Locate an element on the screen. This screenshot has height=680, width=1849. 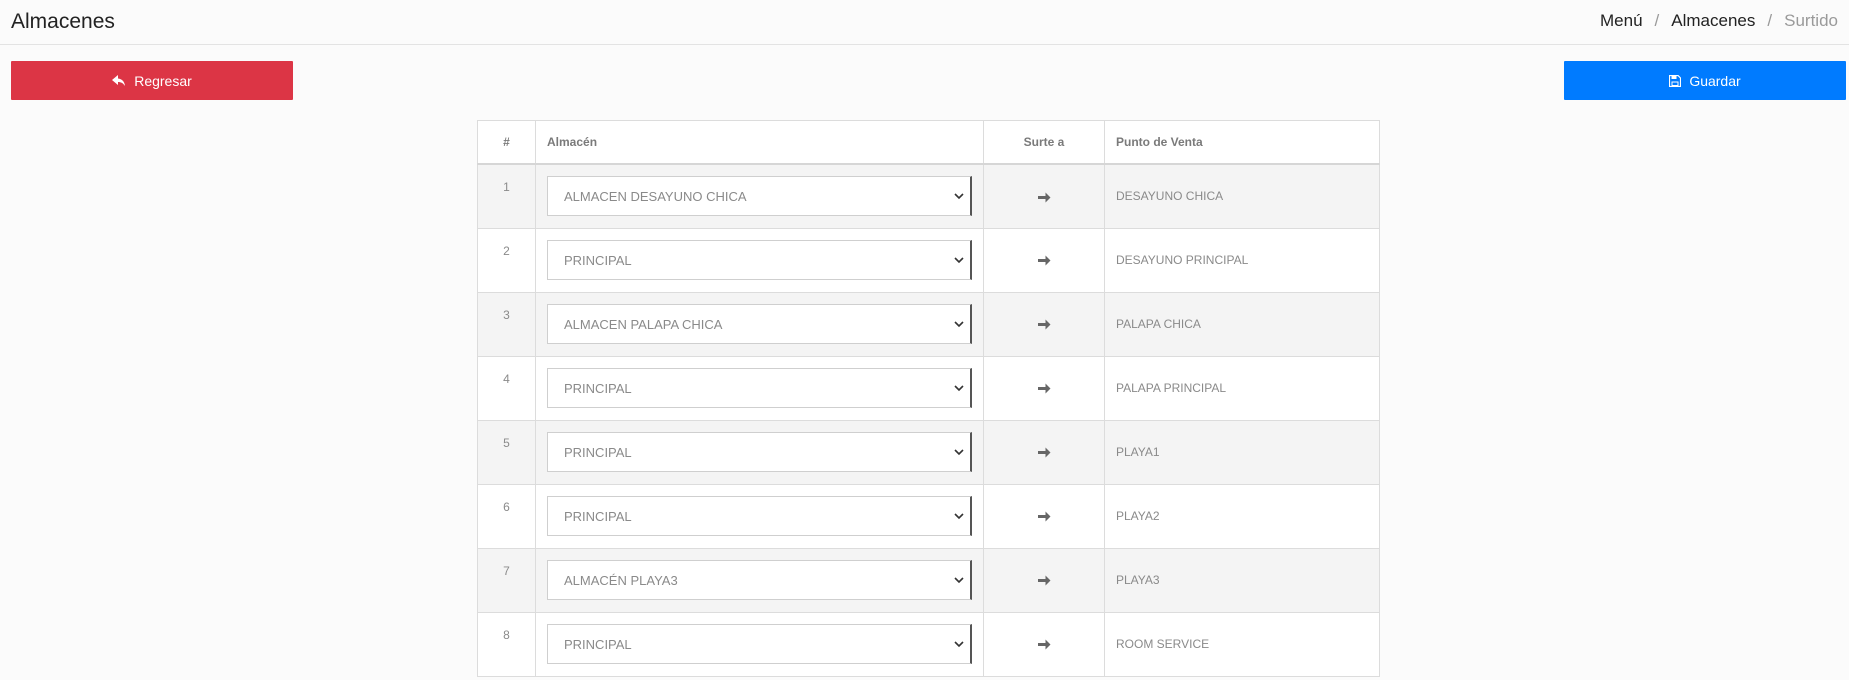
save-button-label: Guardar is located at coordinates (1715, 80).